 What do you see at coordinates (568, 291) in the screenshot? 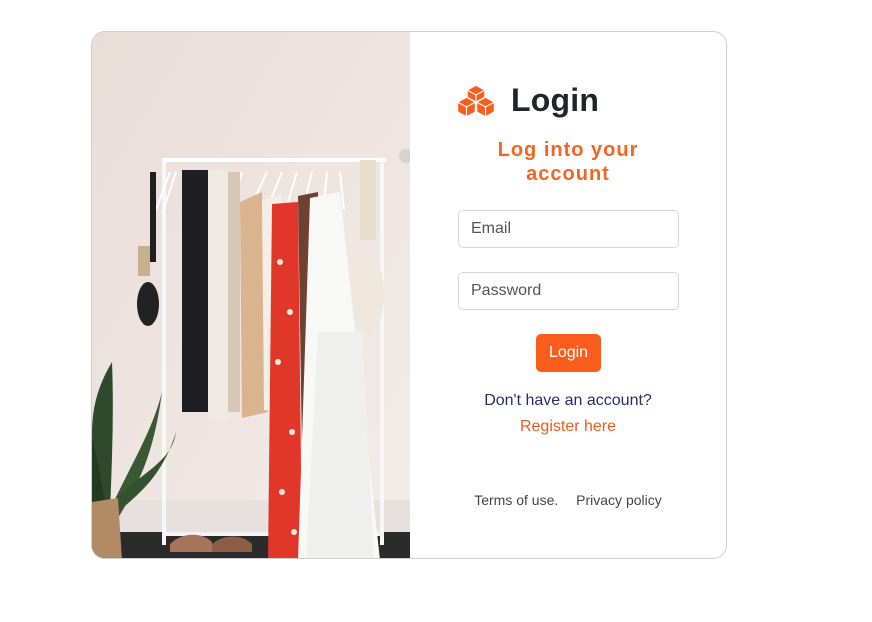
I see `password-field` at bounding box center [568, 291].